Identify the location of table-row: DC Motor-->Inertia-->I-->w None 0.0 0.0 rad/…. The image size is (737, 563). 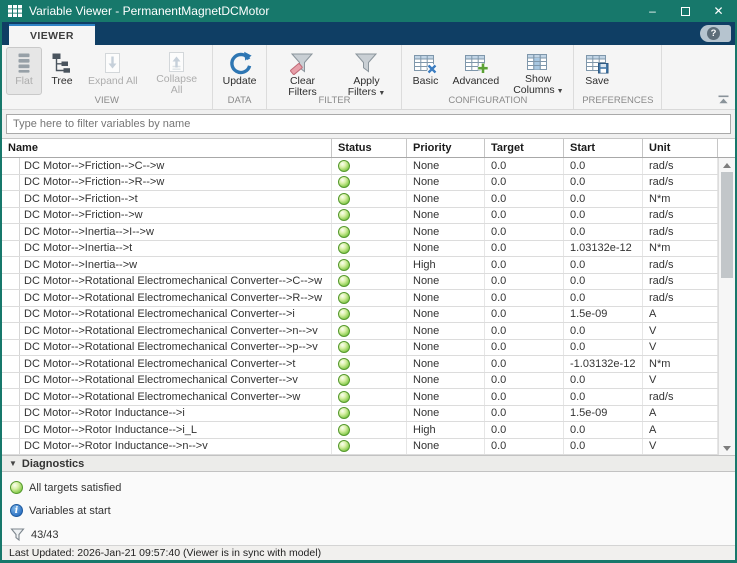
(360, 232).